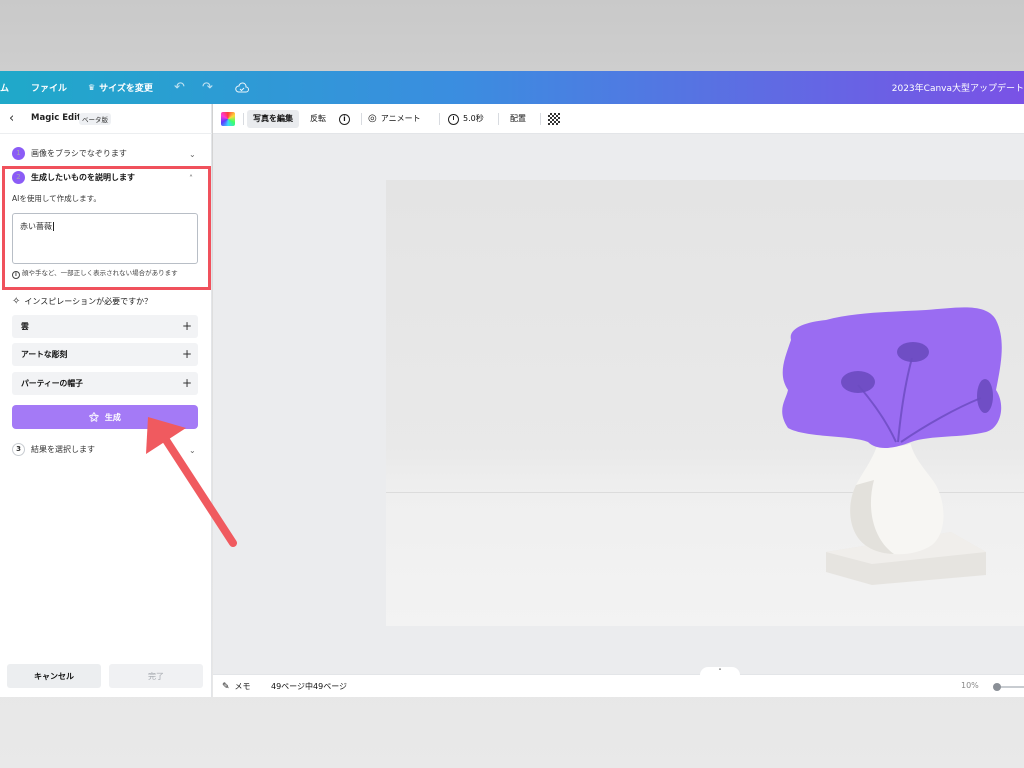 The width and height of the screenshot is (1024, 768). Describe the element at coordinates (56, 118) in the screenshot. I see `panel-title: Magic Edit` at that location.